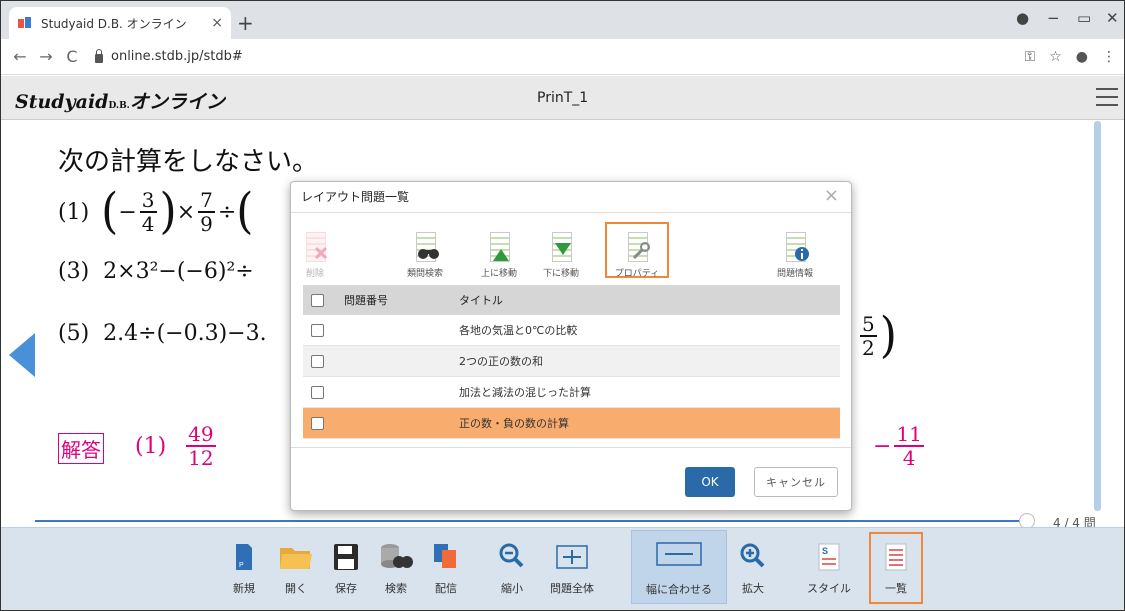 The image size is (1125, 611). I want to click on dialog-close-icon: ×, so click(831, 195).